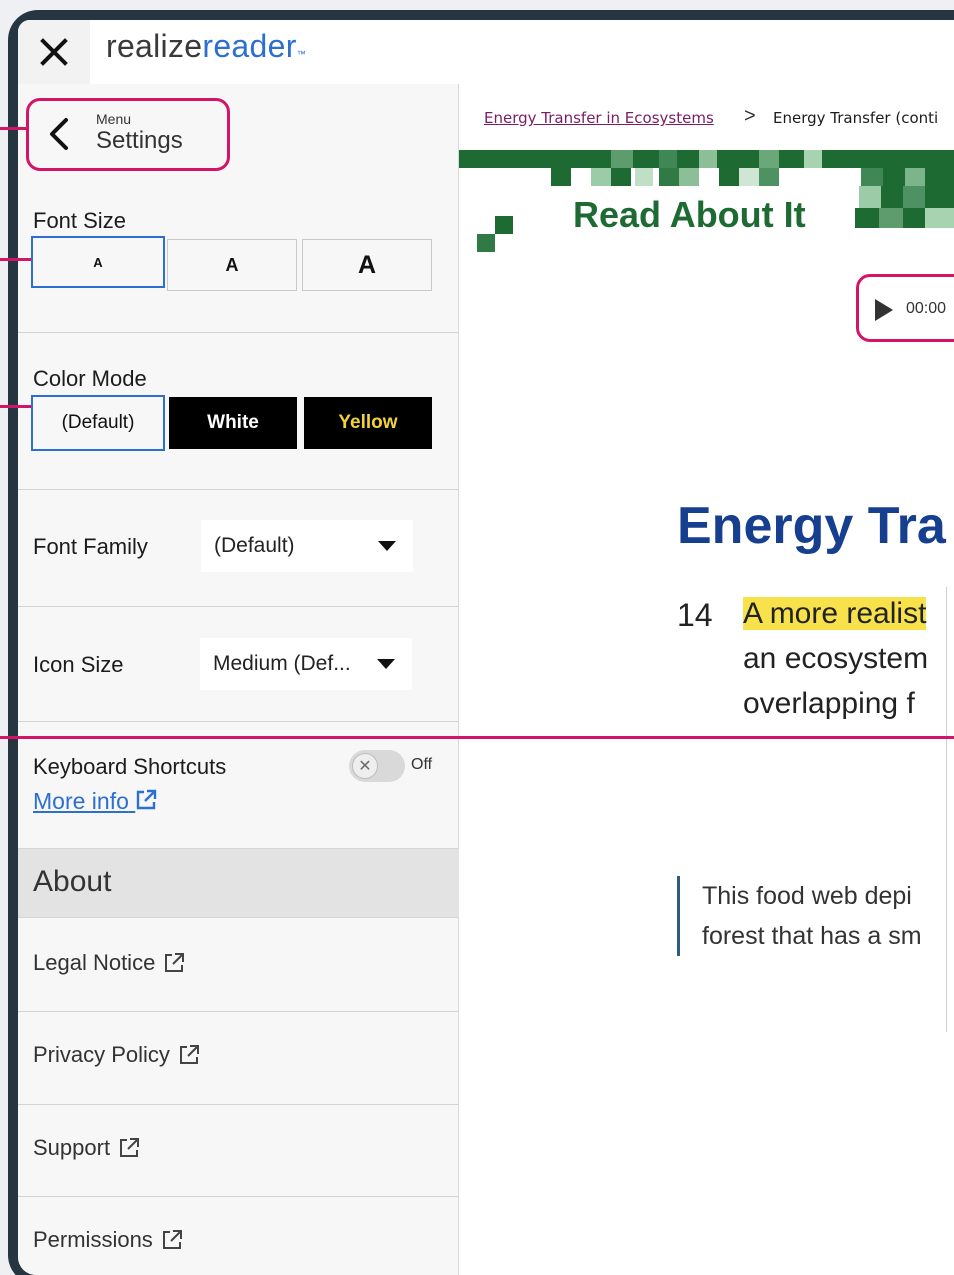 The image size is (954, 1275). Describe the element at coordinates (109, 963) in the screenshot. I see `legal-notice-link: Legal Notice` at that location.